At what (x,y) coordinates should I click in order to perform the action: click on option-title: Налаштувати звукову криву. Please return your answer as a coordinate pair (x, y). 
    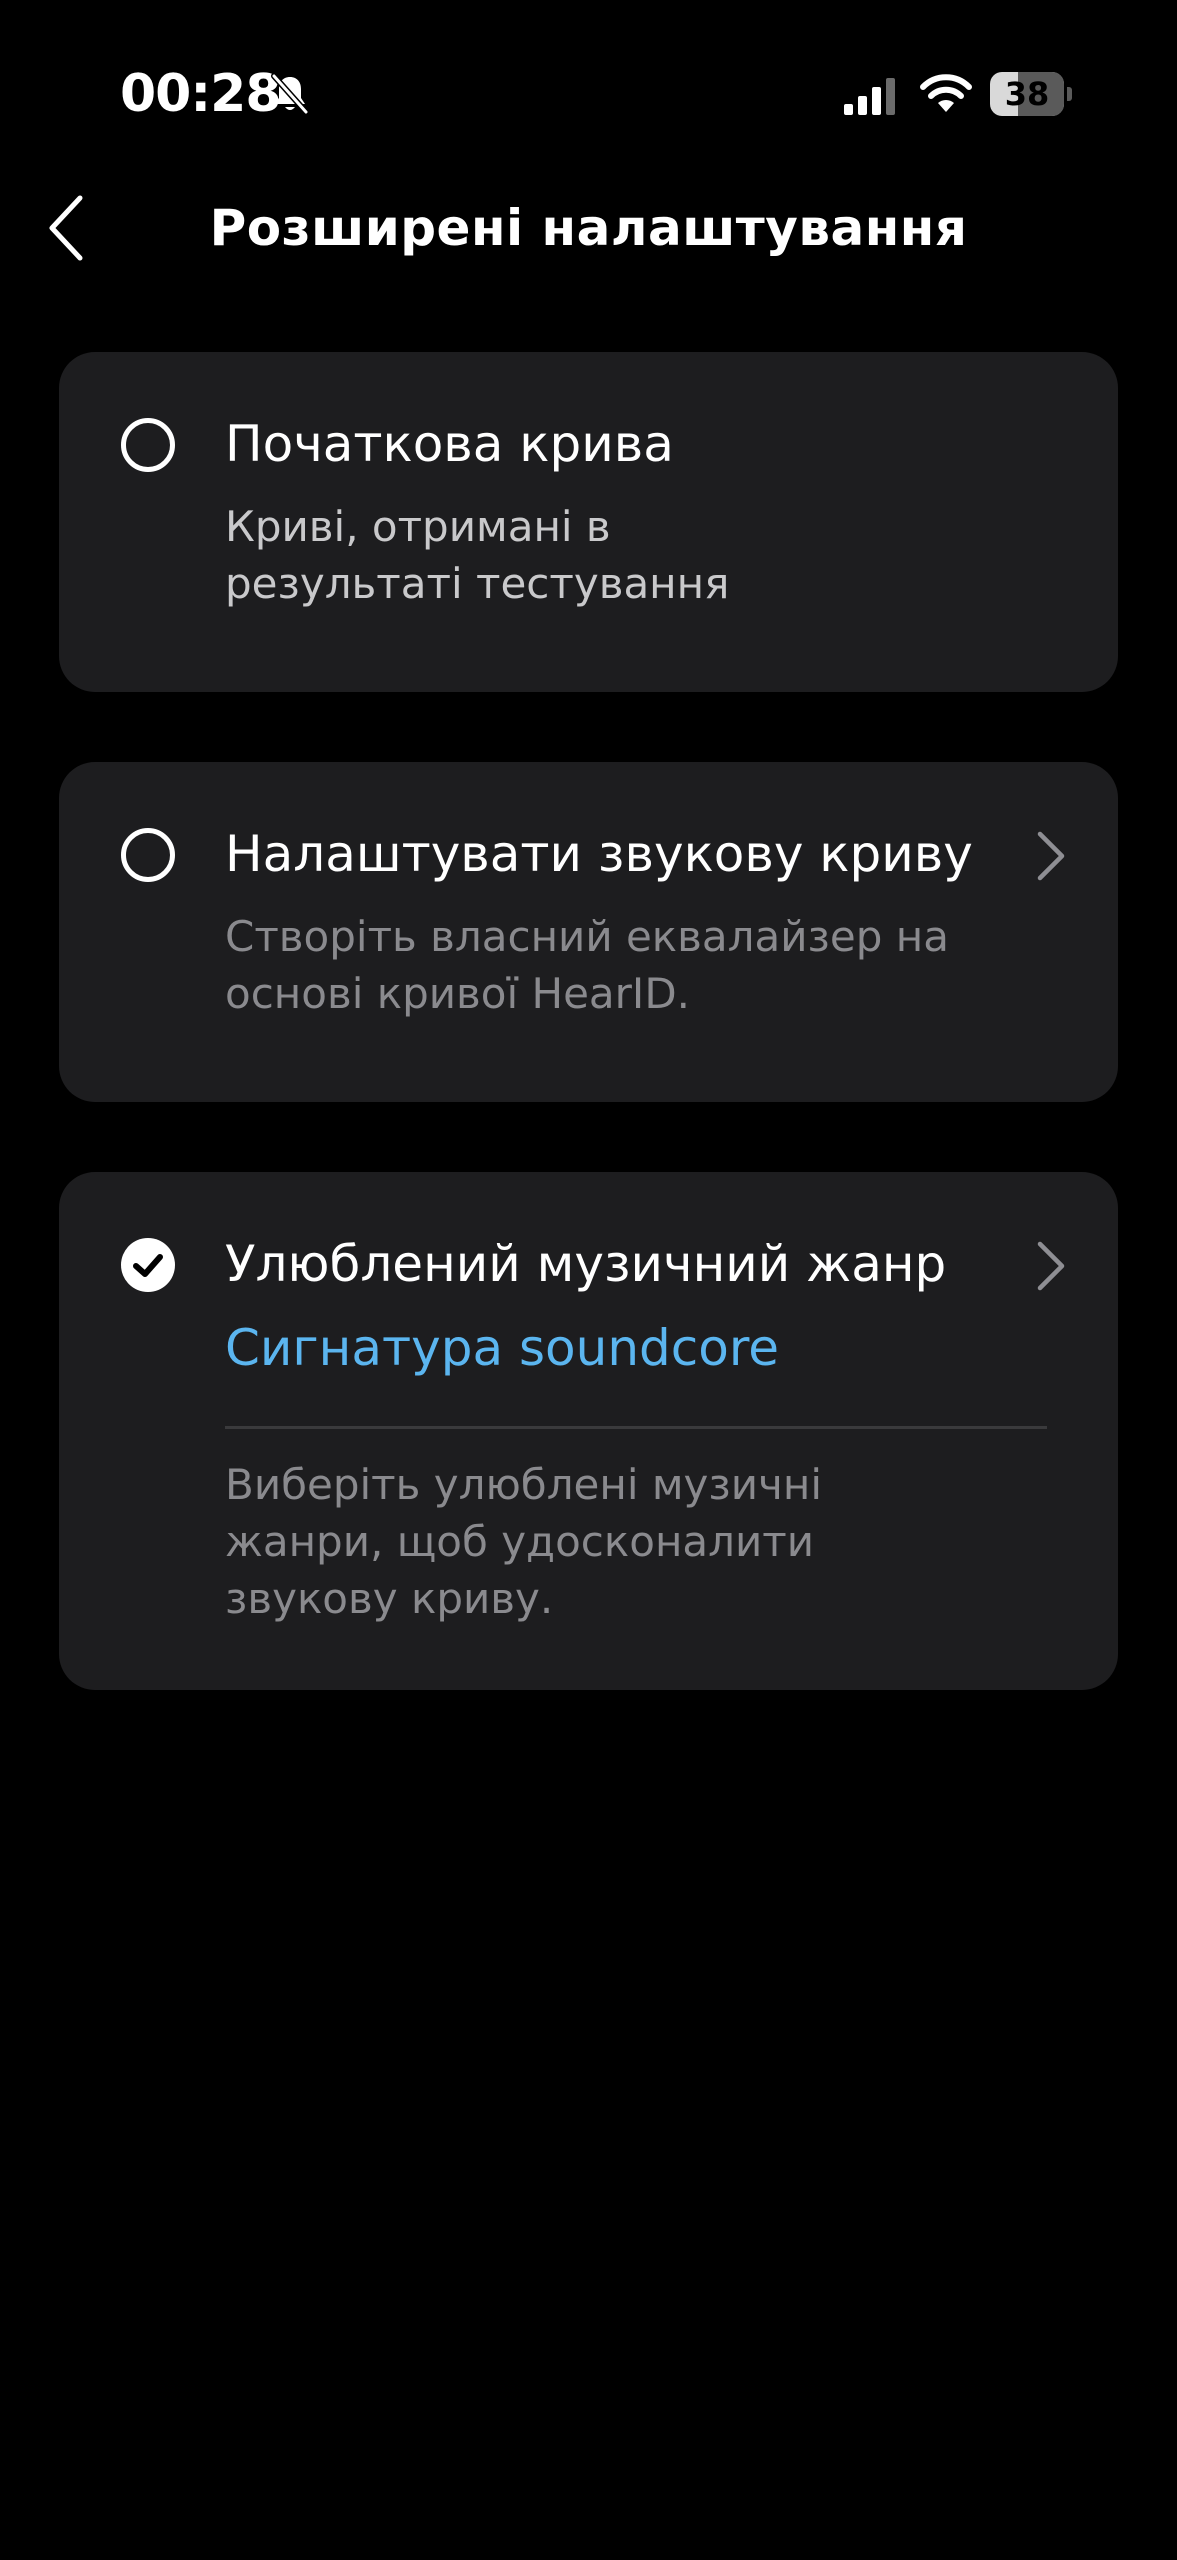
    Looking at the image, I should click on (599, 854).